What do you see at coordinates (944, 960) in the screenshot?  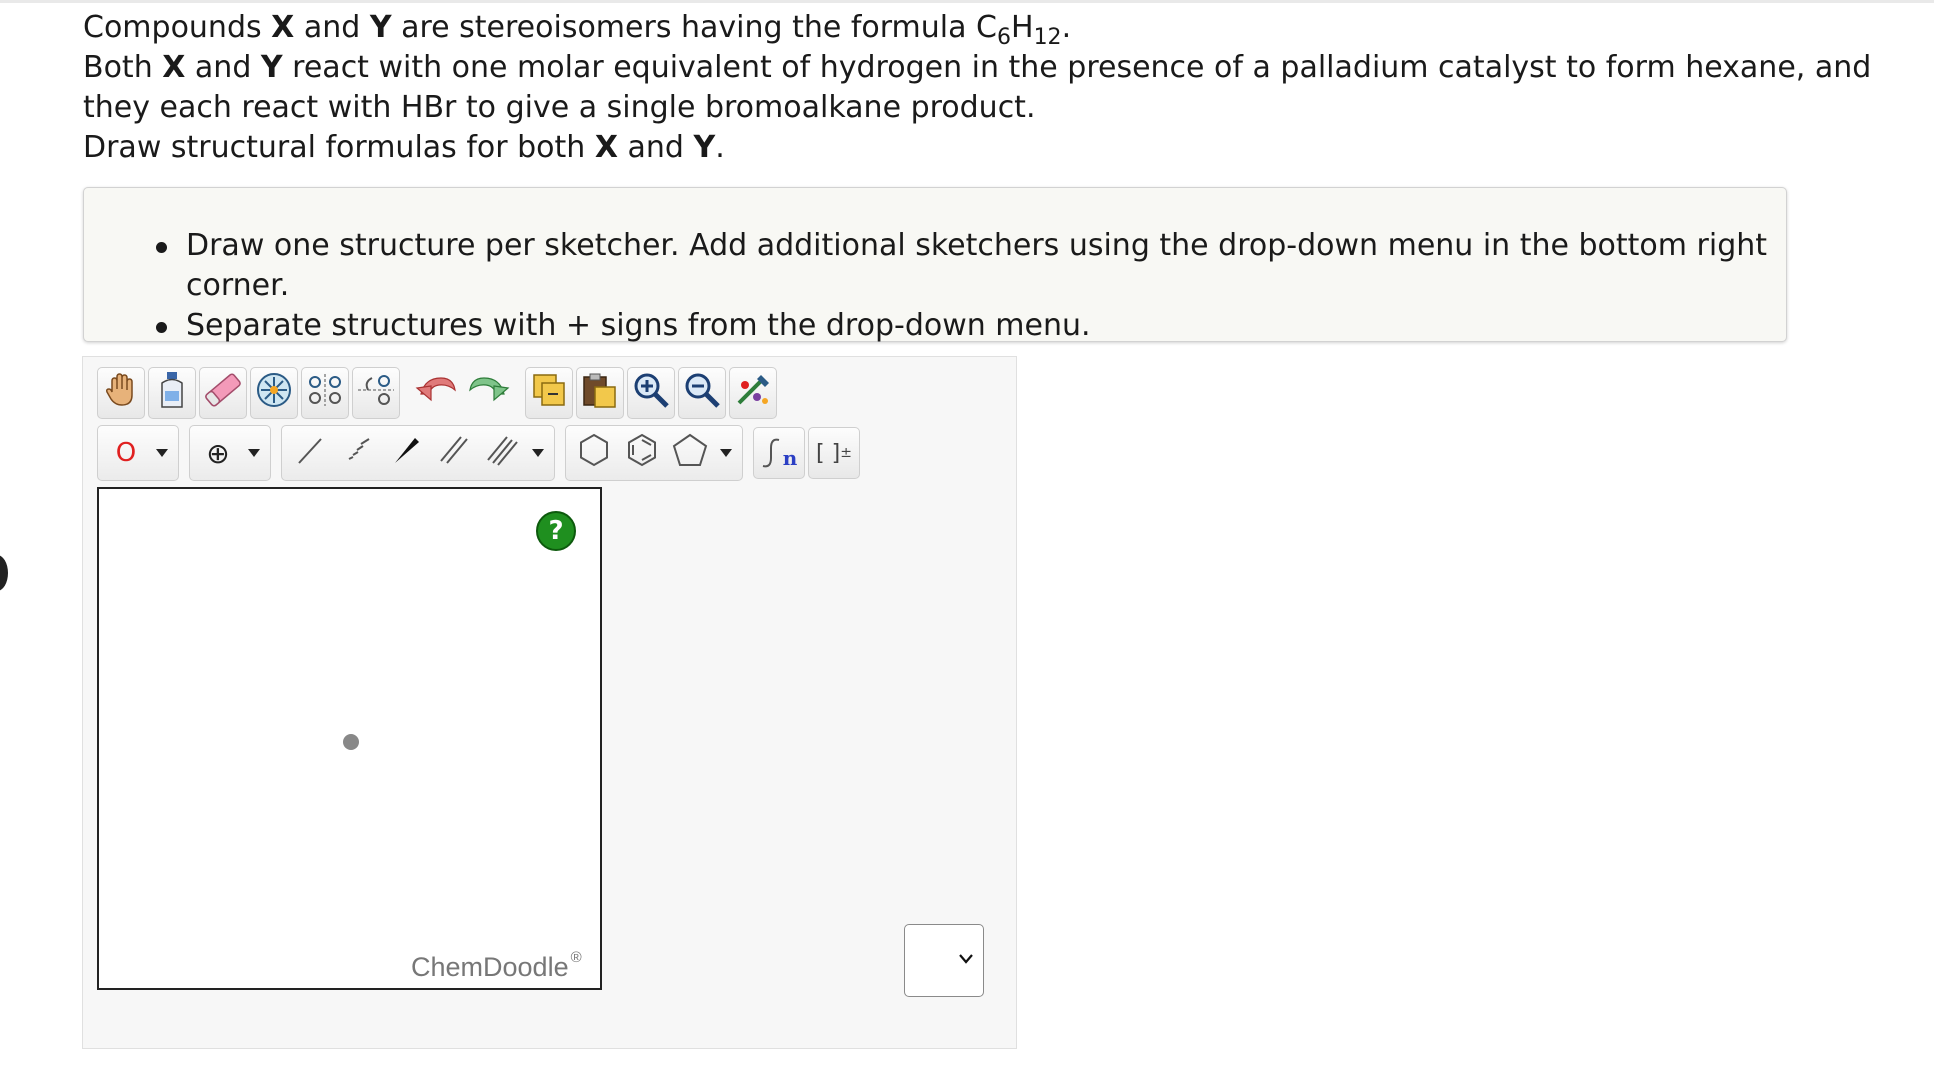 I see `sketcher-options-dropdown` at bounding box center [944, 960].